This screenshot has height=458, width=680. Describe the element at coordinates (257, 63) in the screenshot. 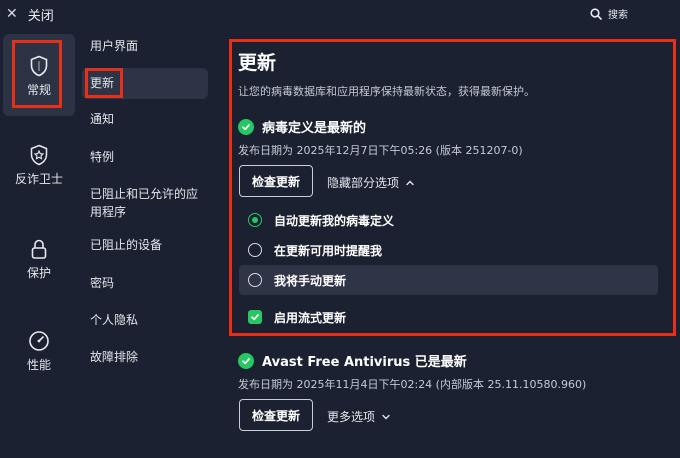

I see `page-title: 更新` at that location.